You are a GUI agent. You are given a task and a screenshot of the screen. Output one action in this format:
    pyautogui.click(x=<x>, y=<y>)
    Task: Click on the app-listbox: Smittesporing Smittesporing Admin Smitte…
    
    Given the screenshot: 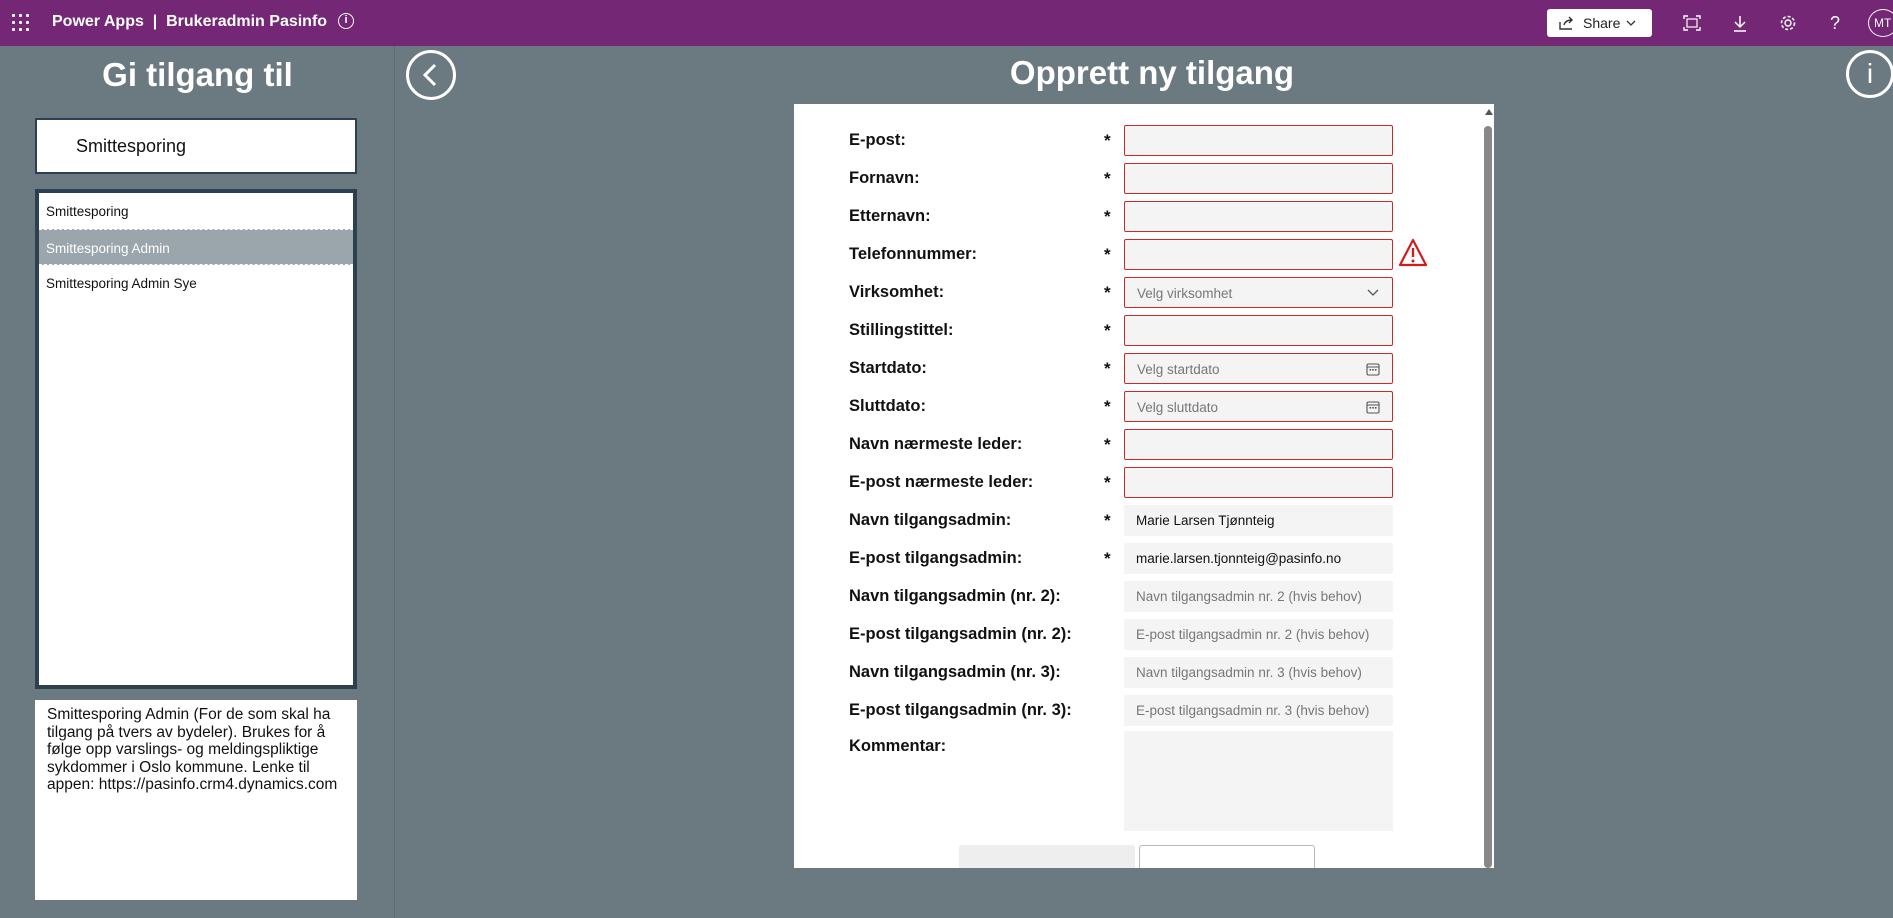 What is the action you would take?
    pyautogui.click(x=196, y=439)
    